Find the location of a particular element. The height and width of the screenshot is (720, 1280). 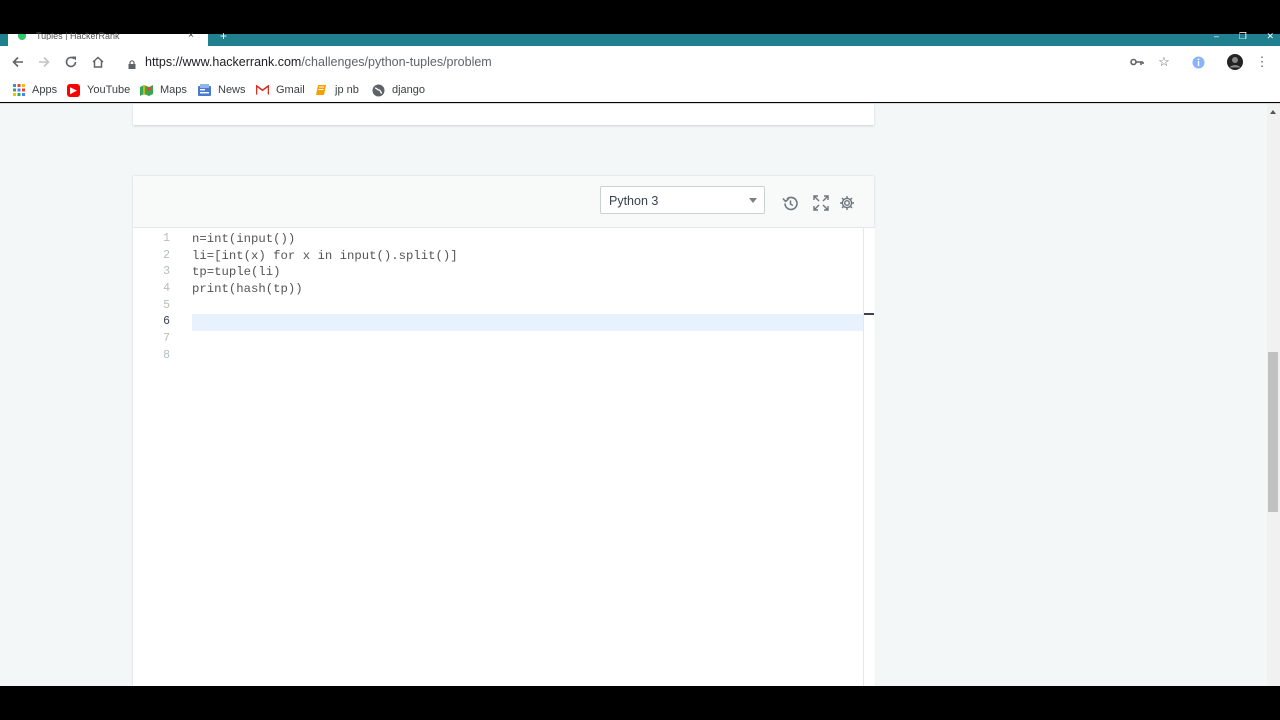

menu-icon: ⋮ is located at coordinates (1262, 62).